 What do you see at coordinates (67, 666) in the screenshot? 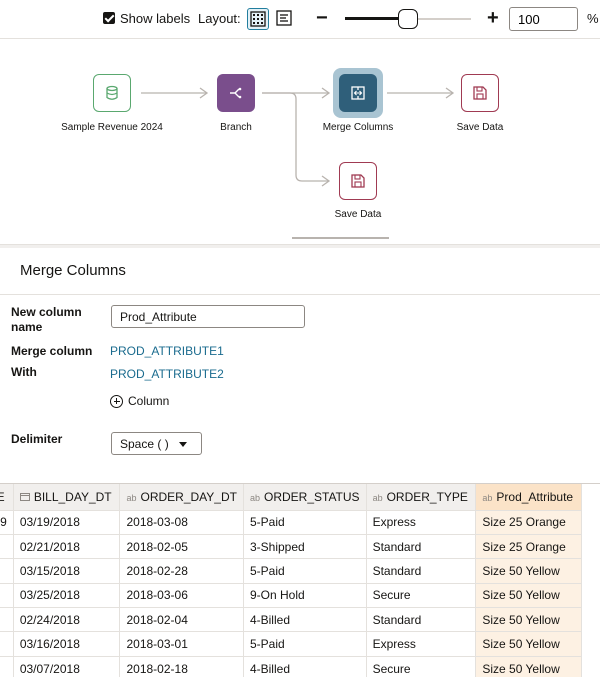
I see `table-cell: 03/07/2018` at bounding box center [67, 666].